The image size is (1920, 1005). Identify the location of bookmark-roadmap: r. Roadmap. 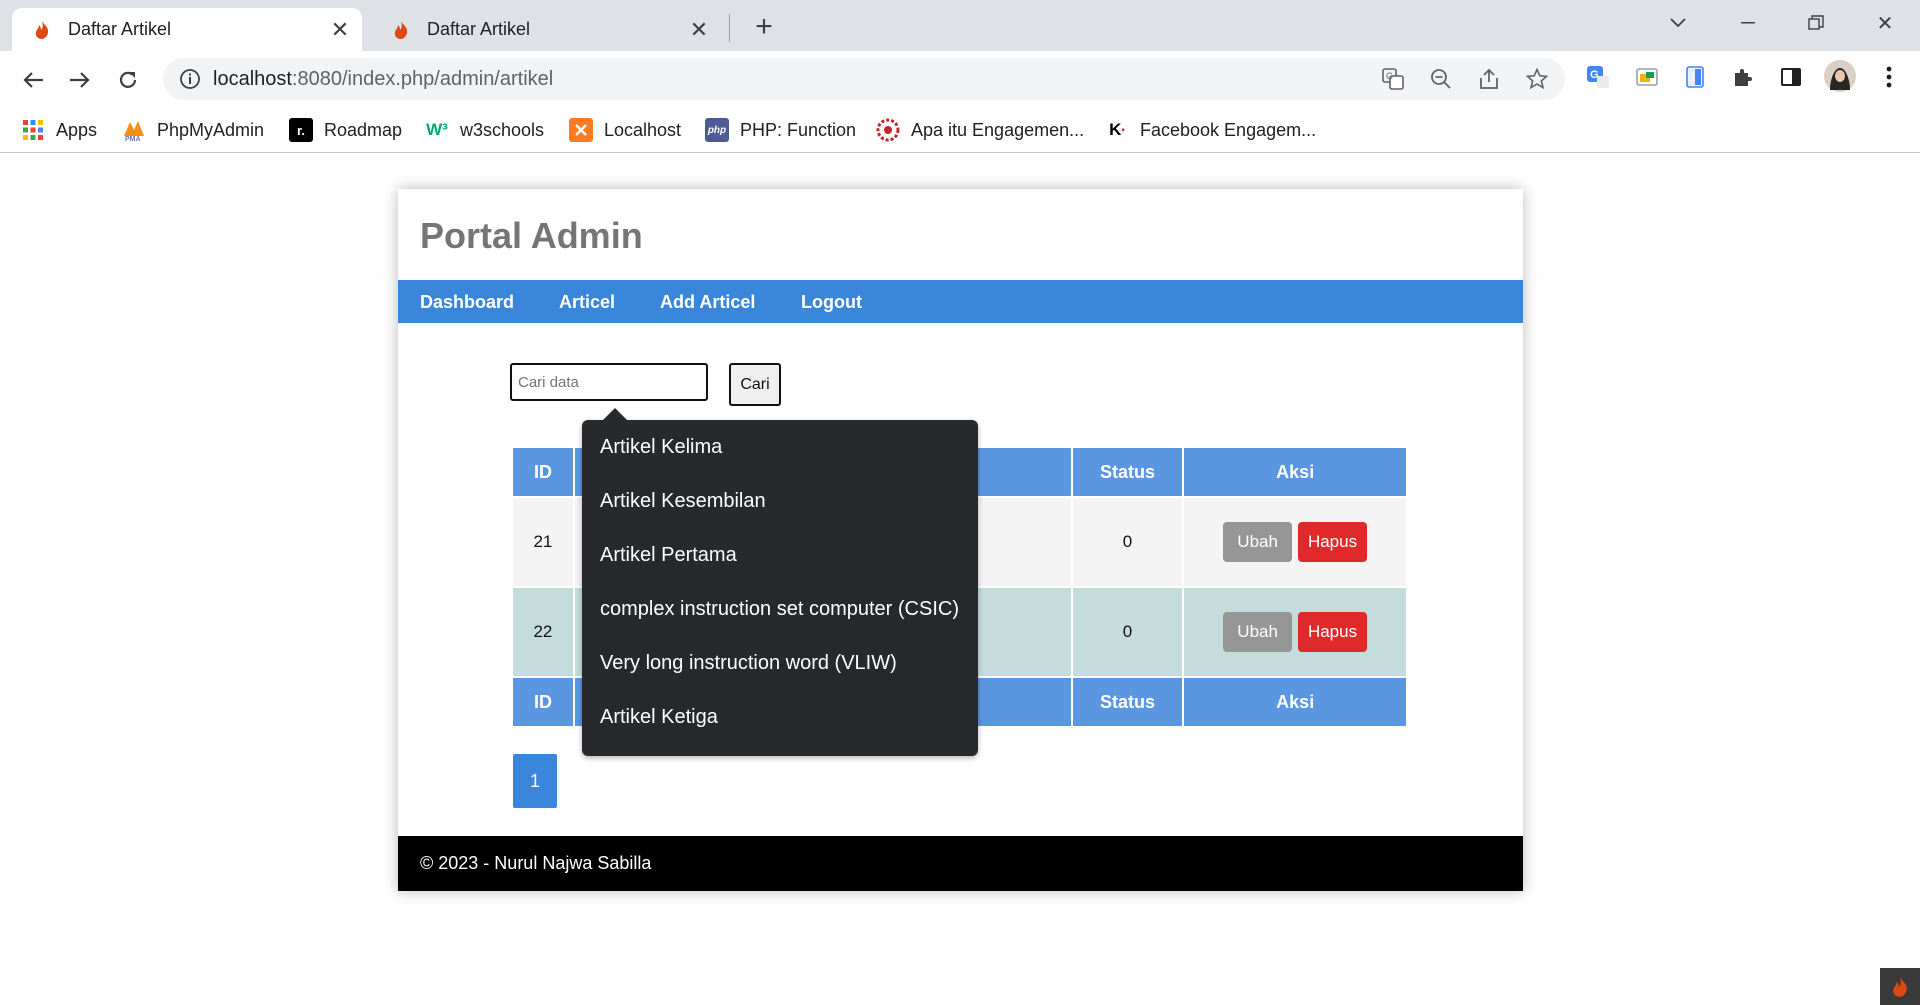
(345, 130).